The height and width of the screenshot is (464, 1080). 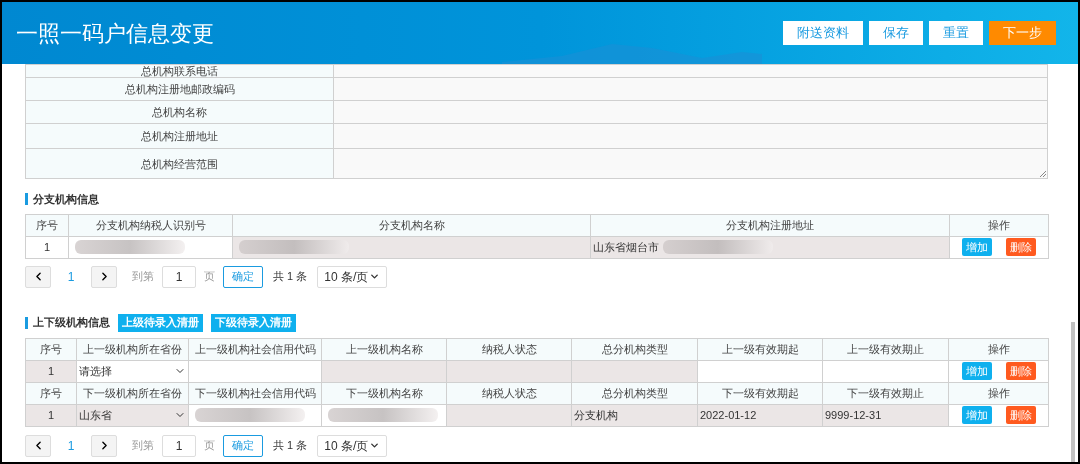 What do you see at coordinates (626, 247) in the screenshot?
I see `cell-text: 山东省烟台市` at bounding box center [626, 247].